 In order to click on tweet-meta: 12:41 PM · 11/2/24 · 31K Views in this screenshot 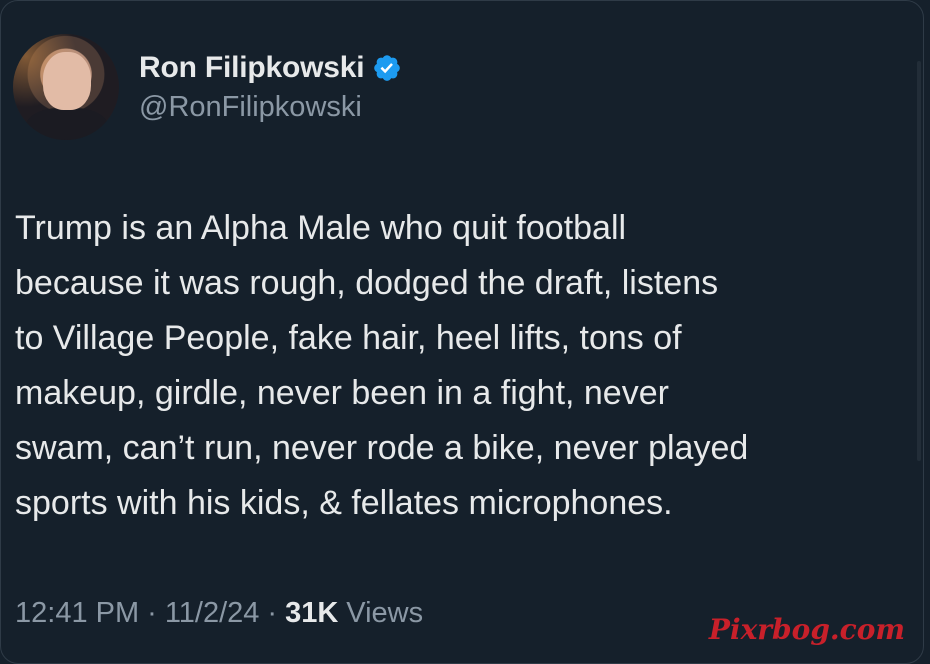, I will do `click(219, 613)`.